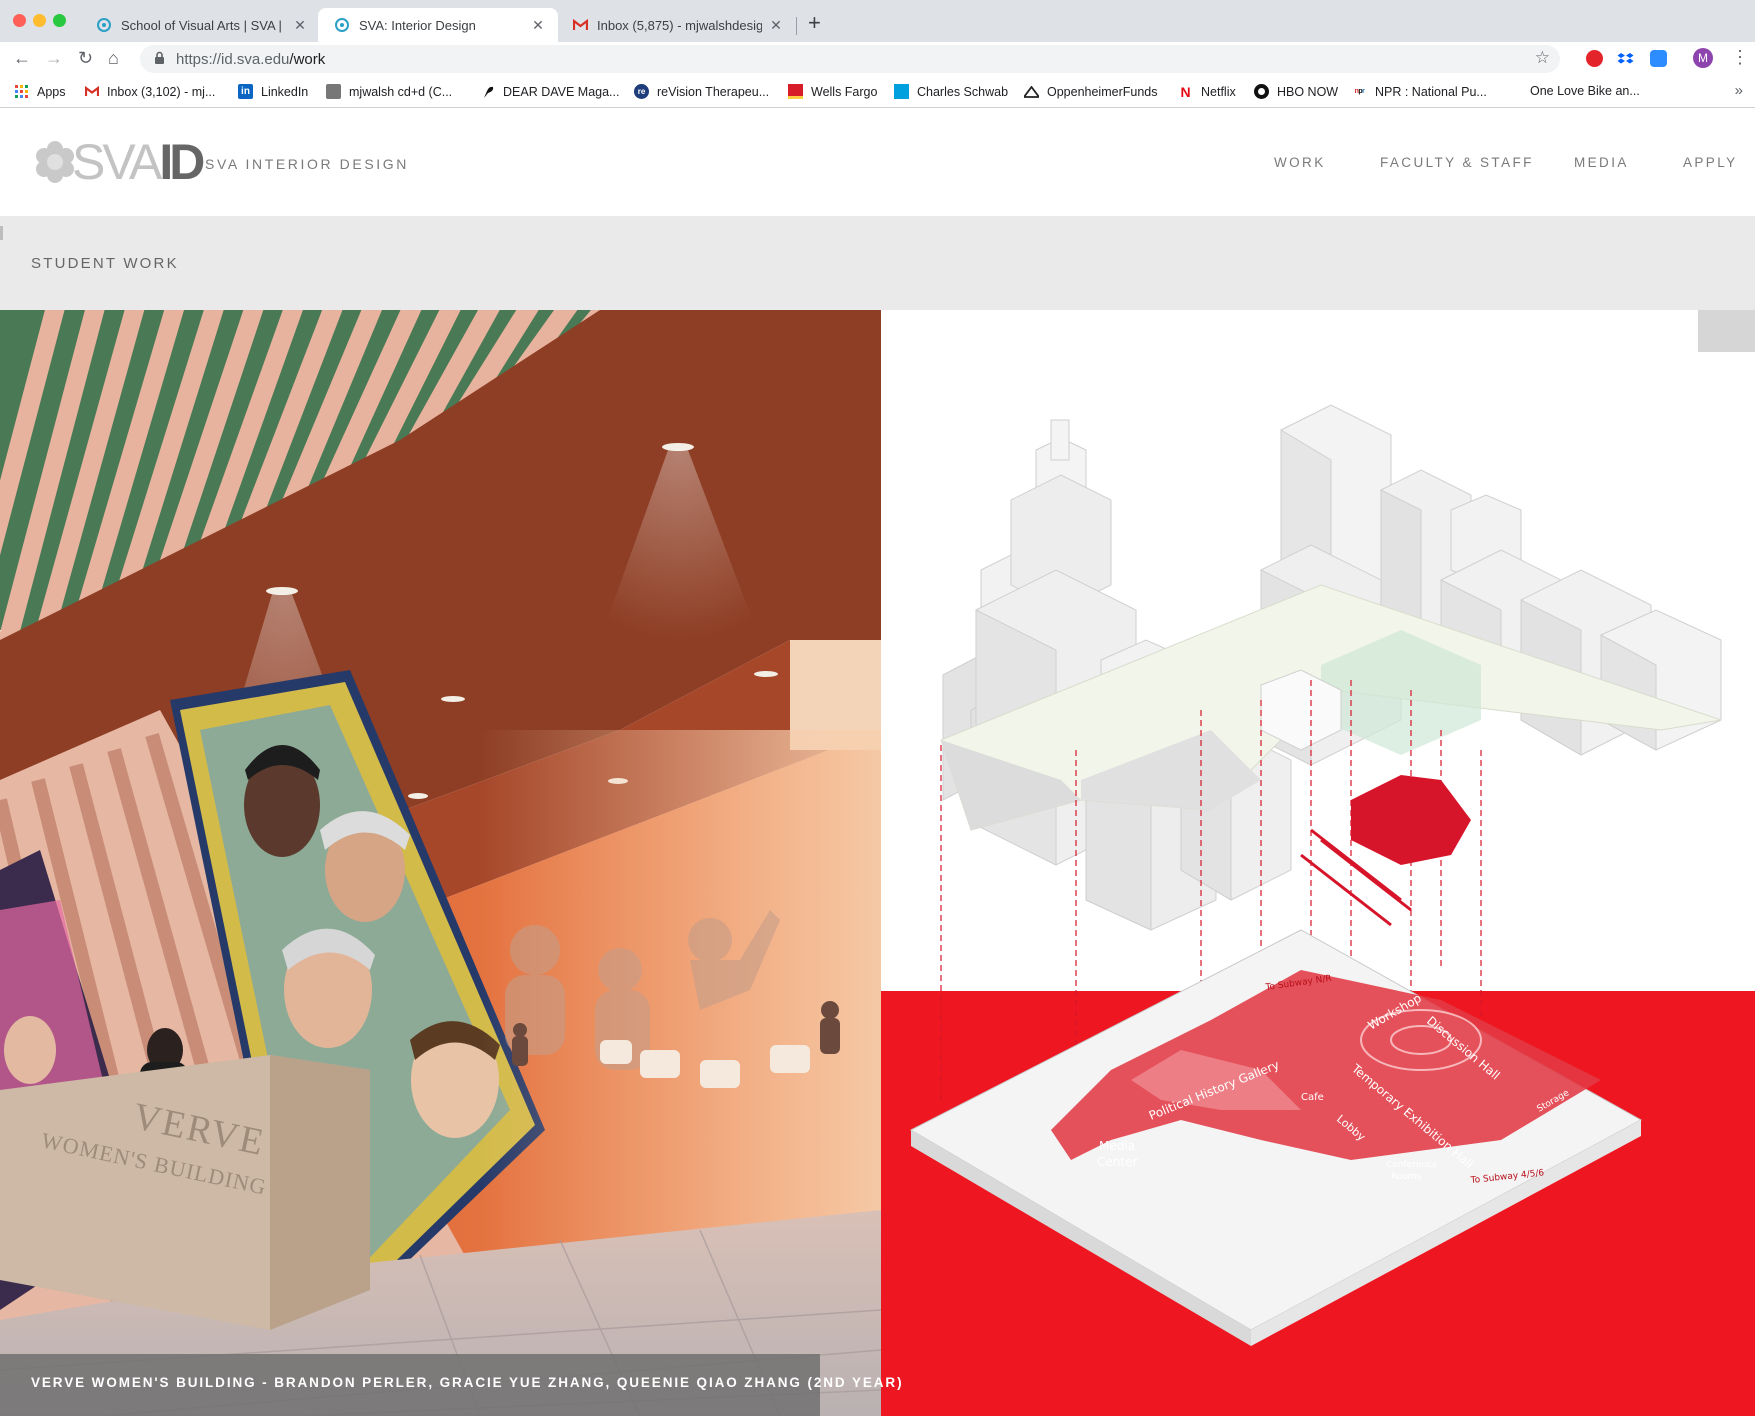 The image size is (1755, 1416). I want to click on bookmark-linkedin: in LinkedIn, so click(273, 91).